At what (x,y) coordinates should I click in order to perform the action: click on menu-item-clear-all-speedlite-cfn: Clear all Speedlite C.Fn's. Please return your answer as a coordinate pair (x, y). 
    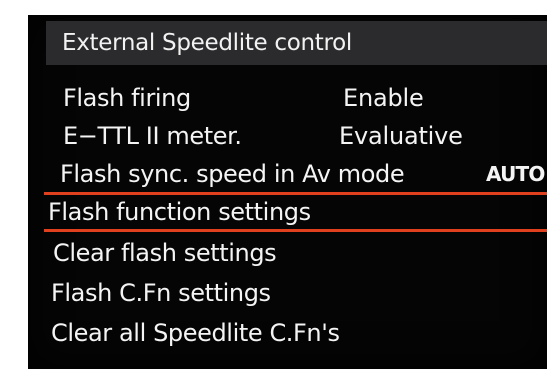
    Looking at the image, I should click on (287, 333).